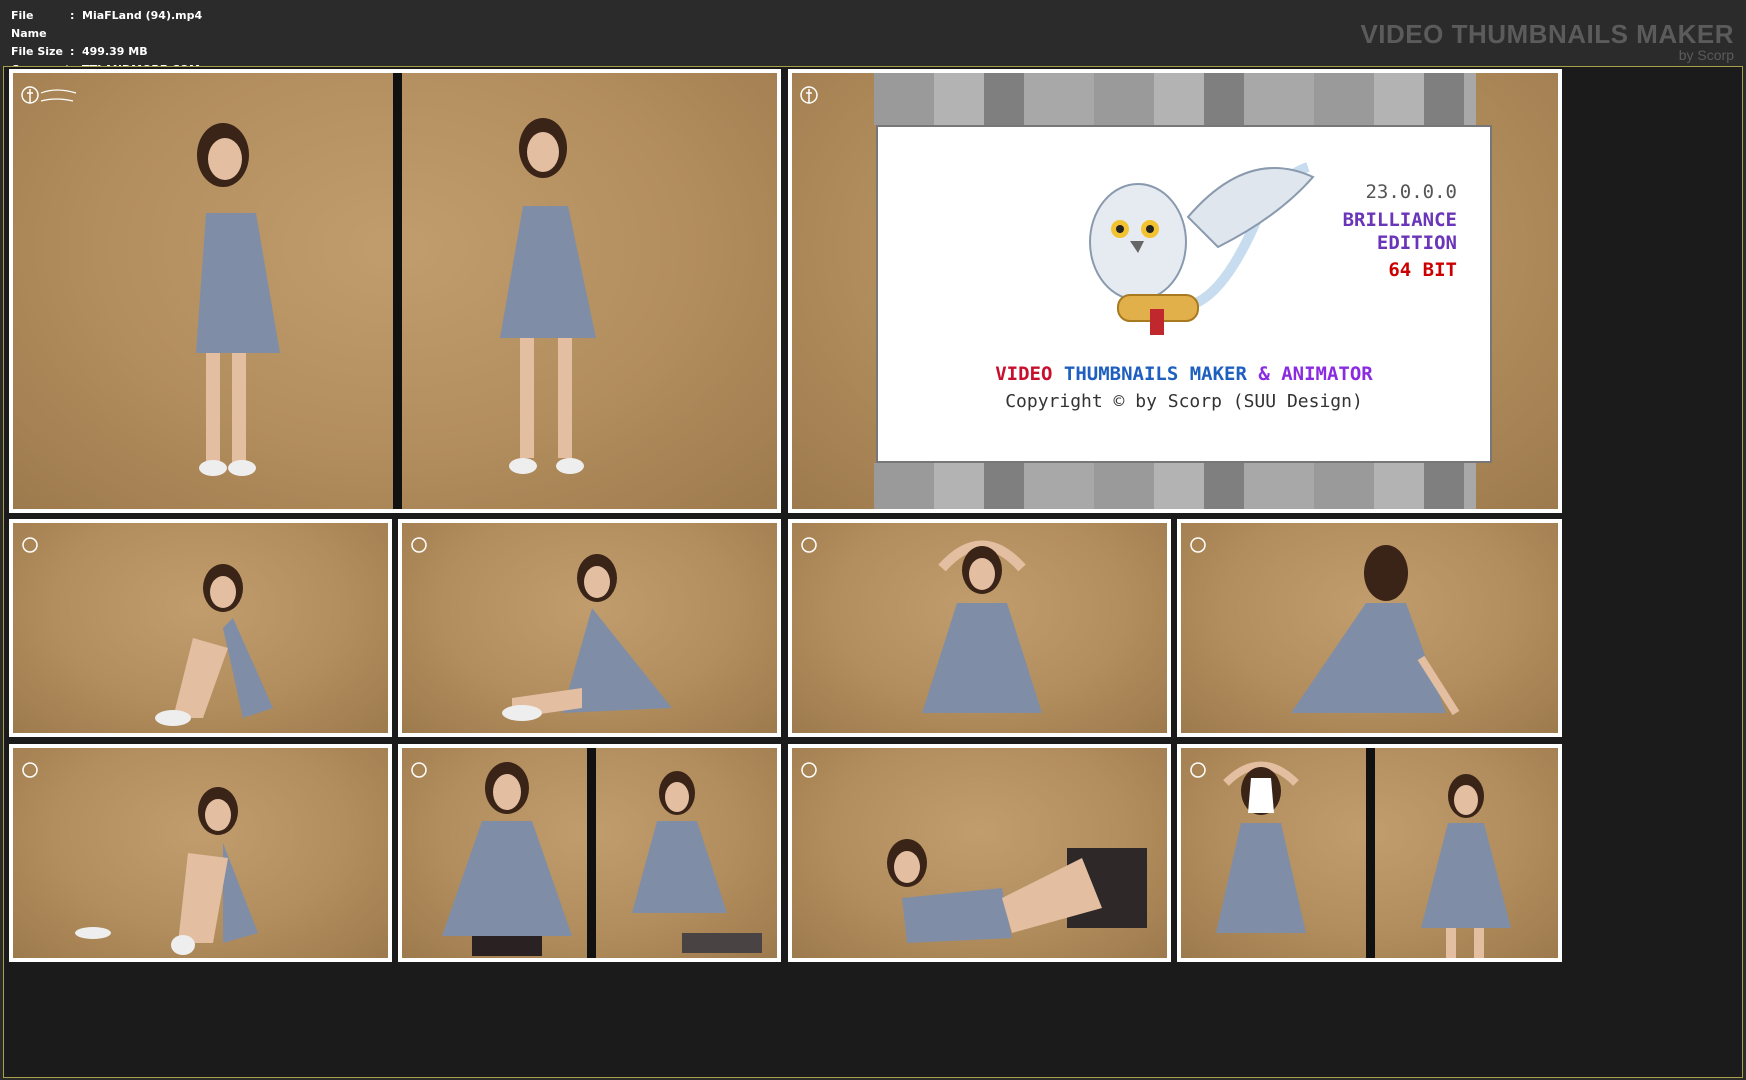  What do you see at coordinates (29, 24) in the screenshot?
I see `file-name-label: File Name` at bounding box center [29, 24].